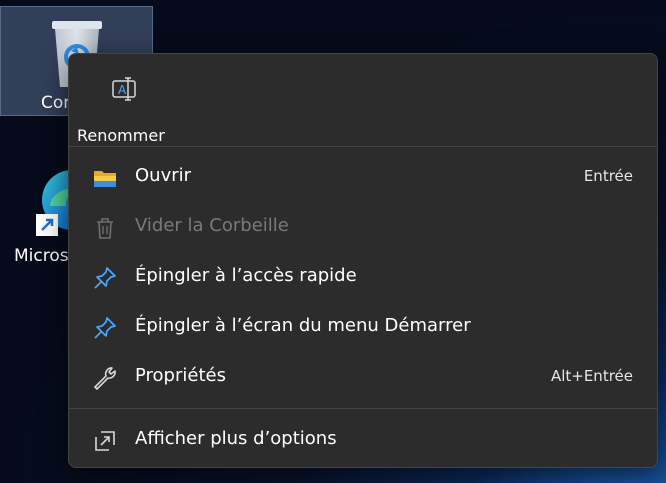 Image resolution: width=666 pixels, height=483 pixels. What do you see at coordinates (105, 378) in the screenshot?
I see `wrench-icon` at bounding box center [105, 378].